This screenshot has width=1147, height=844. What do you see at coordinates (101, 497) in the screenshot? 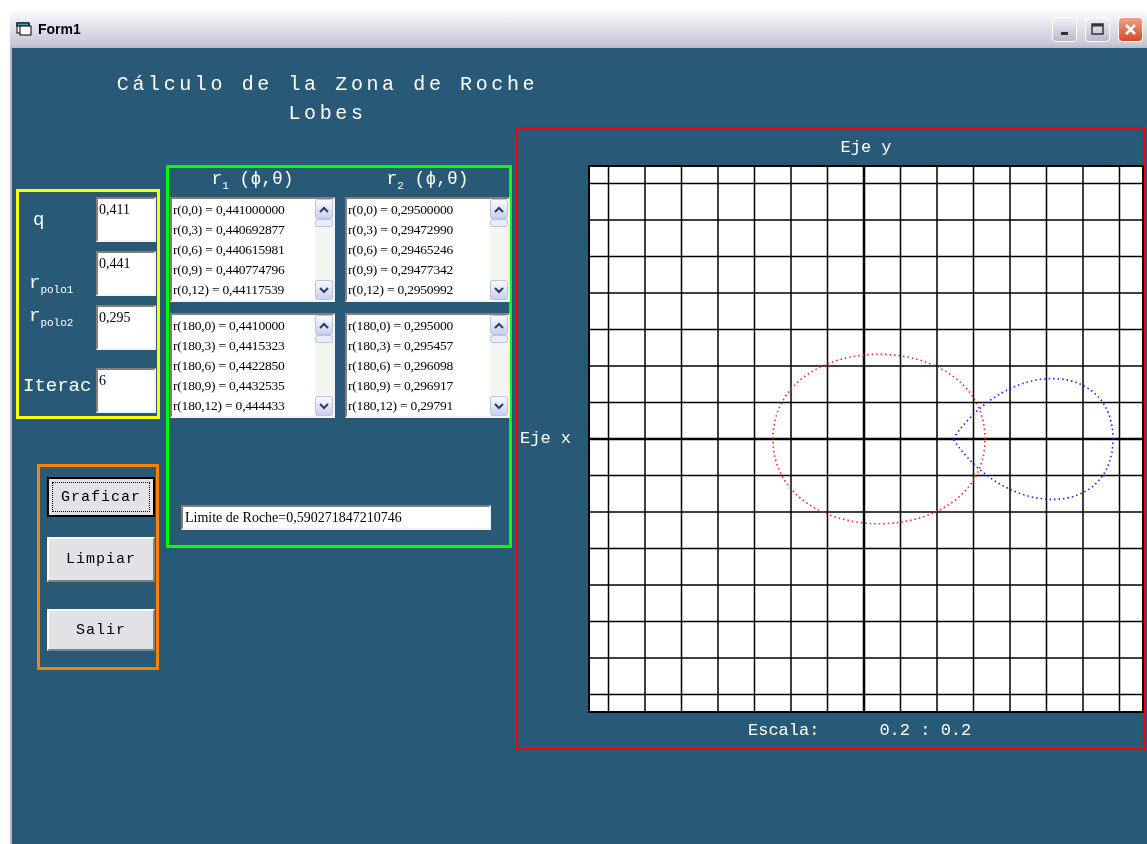
I see `command-button: Graficar` at bounding box center [101, 497].